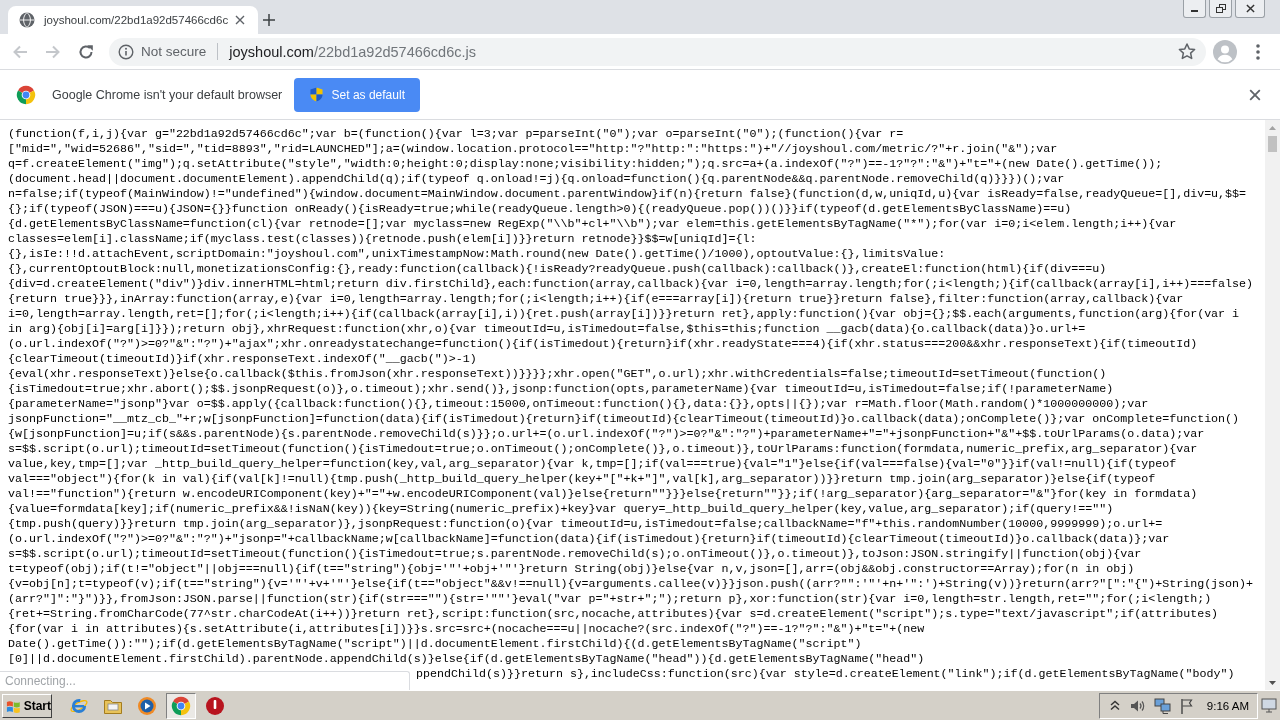  Describe the element at coordinates (631, 284) in the screenshot. I see `code-line: {div=d.createElement("div")}div.innerHTML=html;return div.firstChild},each:function(array,callback){var i=0,length=array.length;for(;i<length;){if(callback(array[i],i++)===false)` at that location.